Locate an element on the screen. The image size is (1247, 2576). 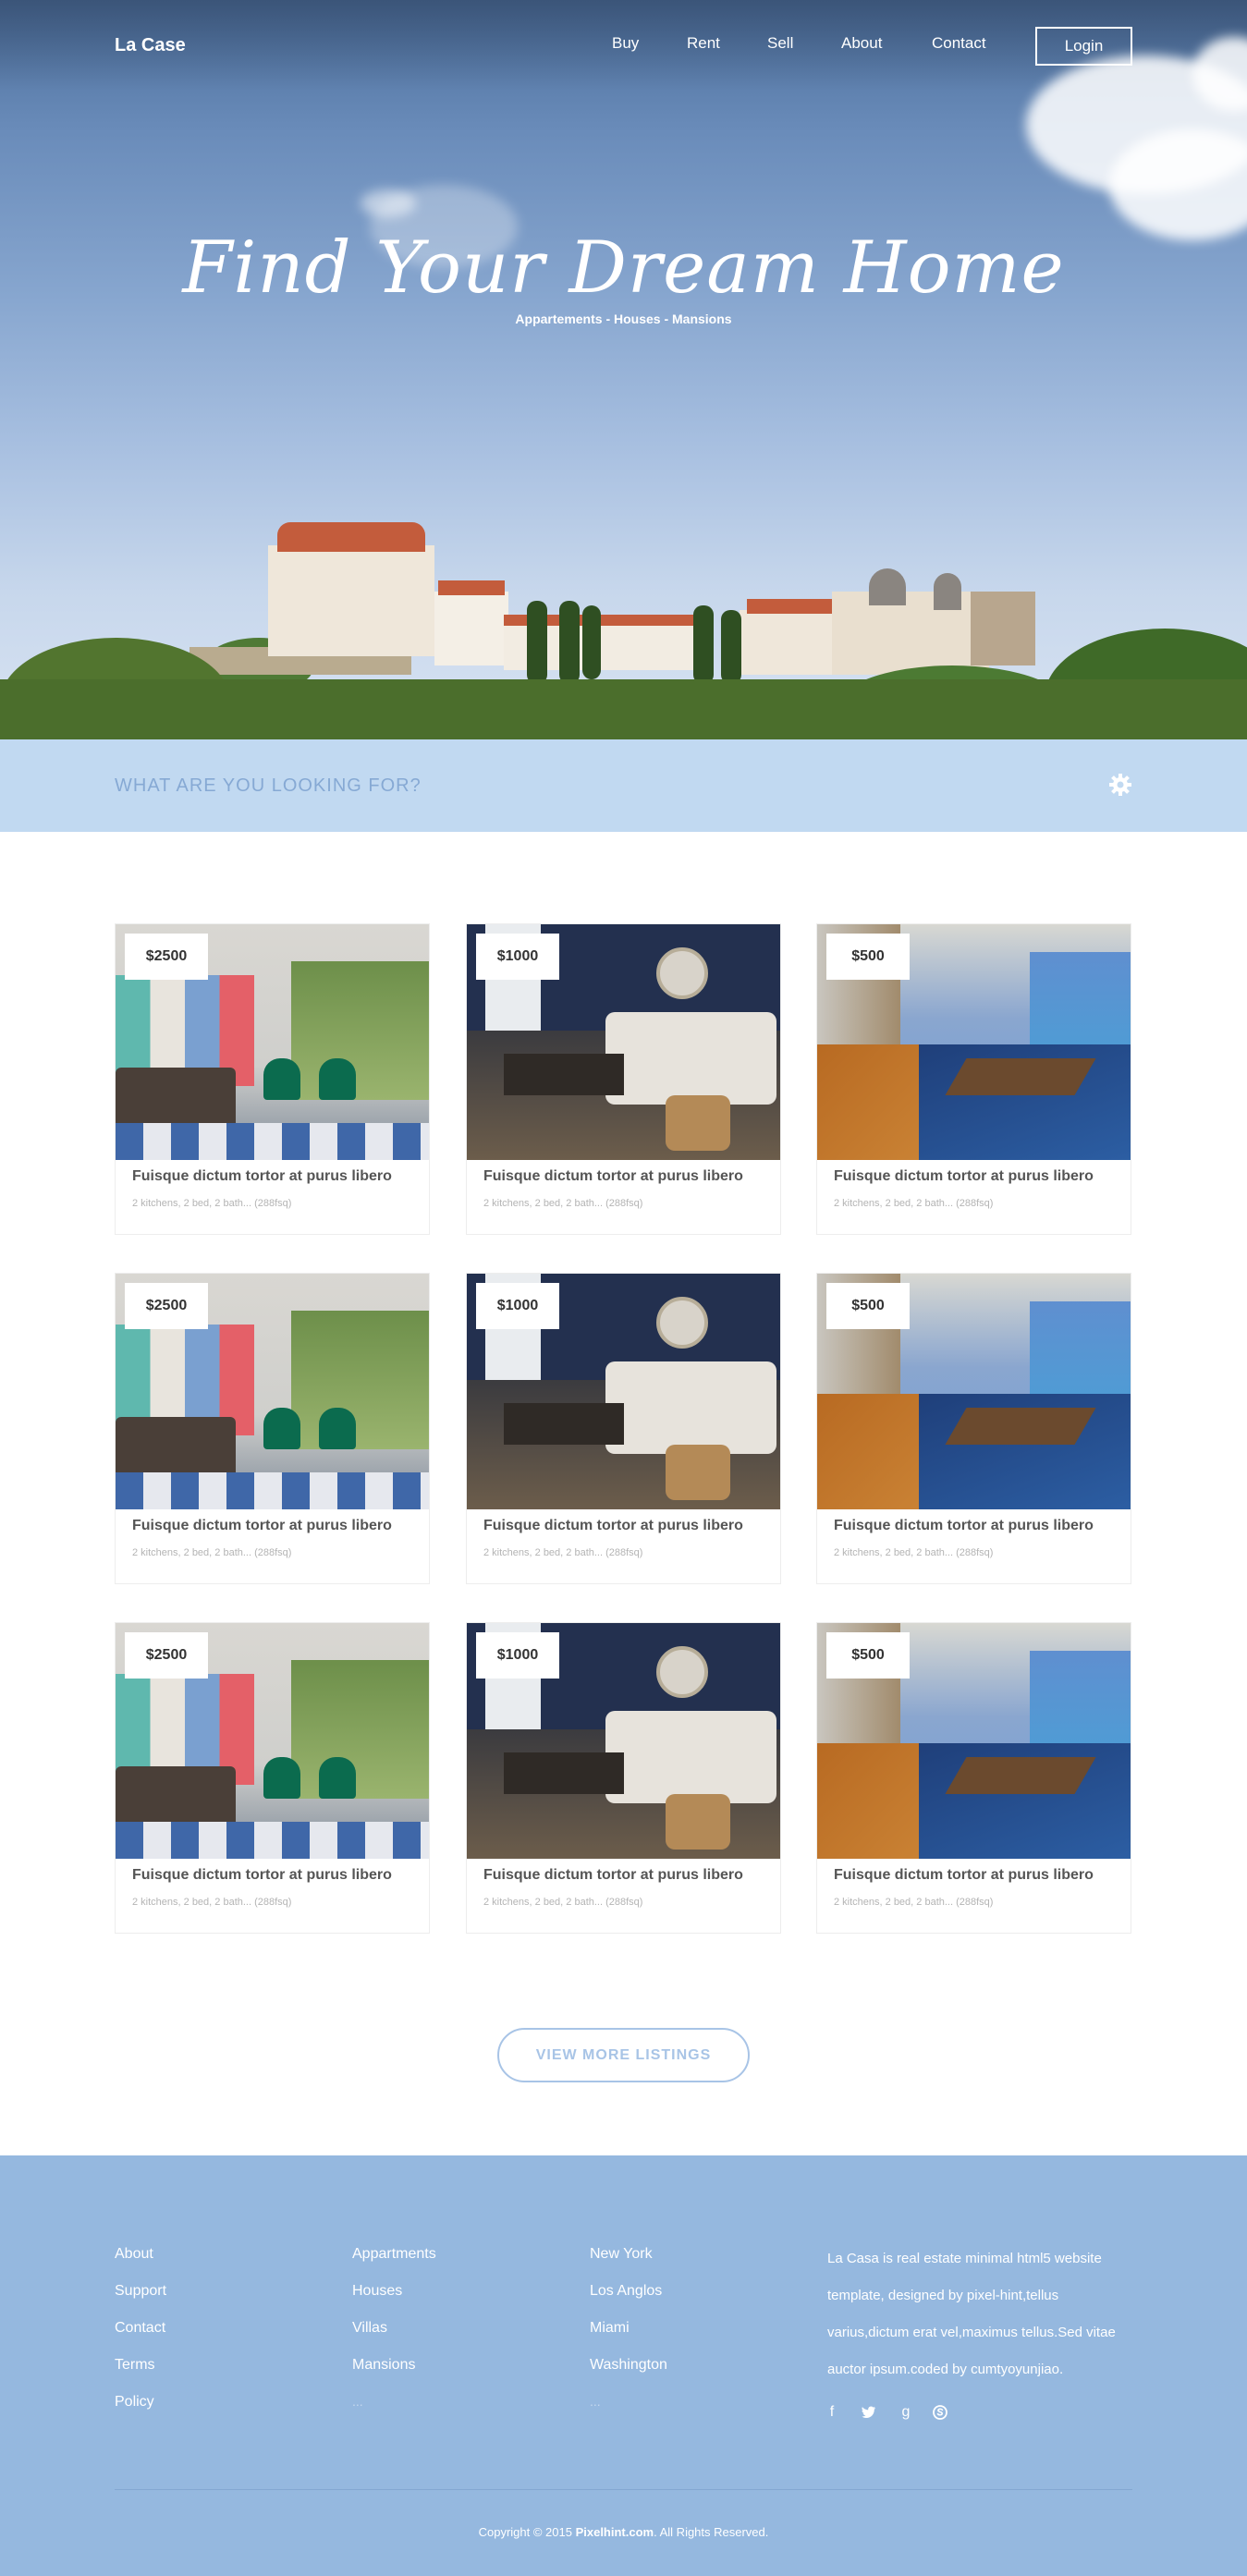
castle-tower is located at coordinates (1003, 628).